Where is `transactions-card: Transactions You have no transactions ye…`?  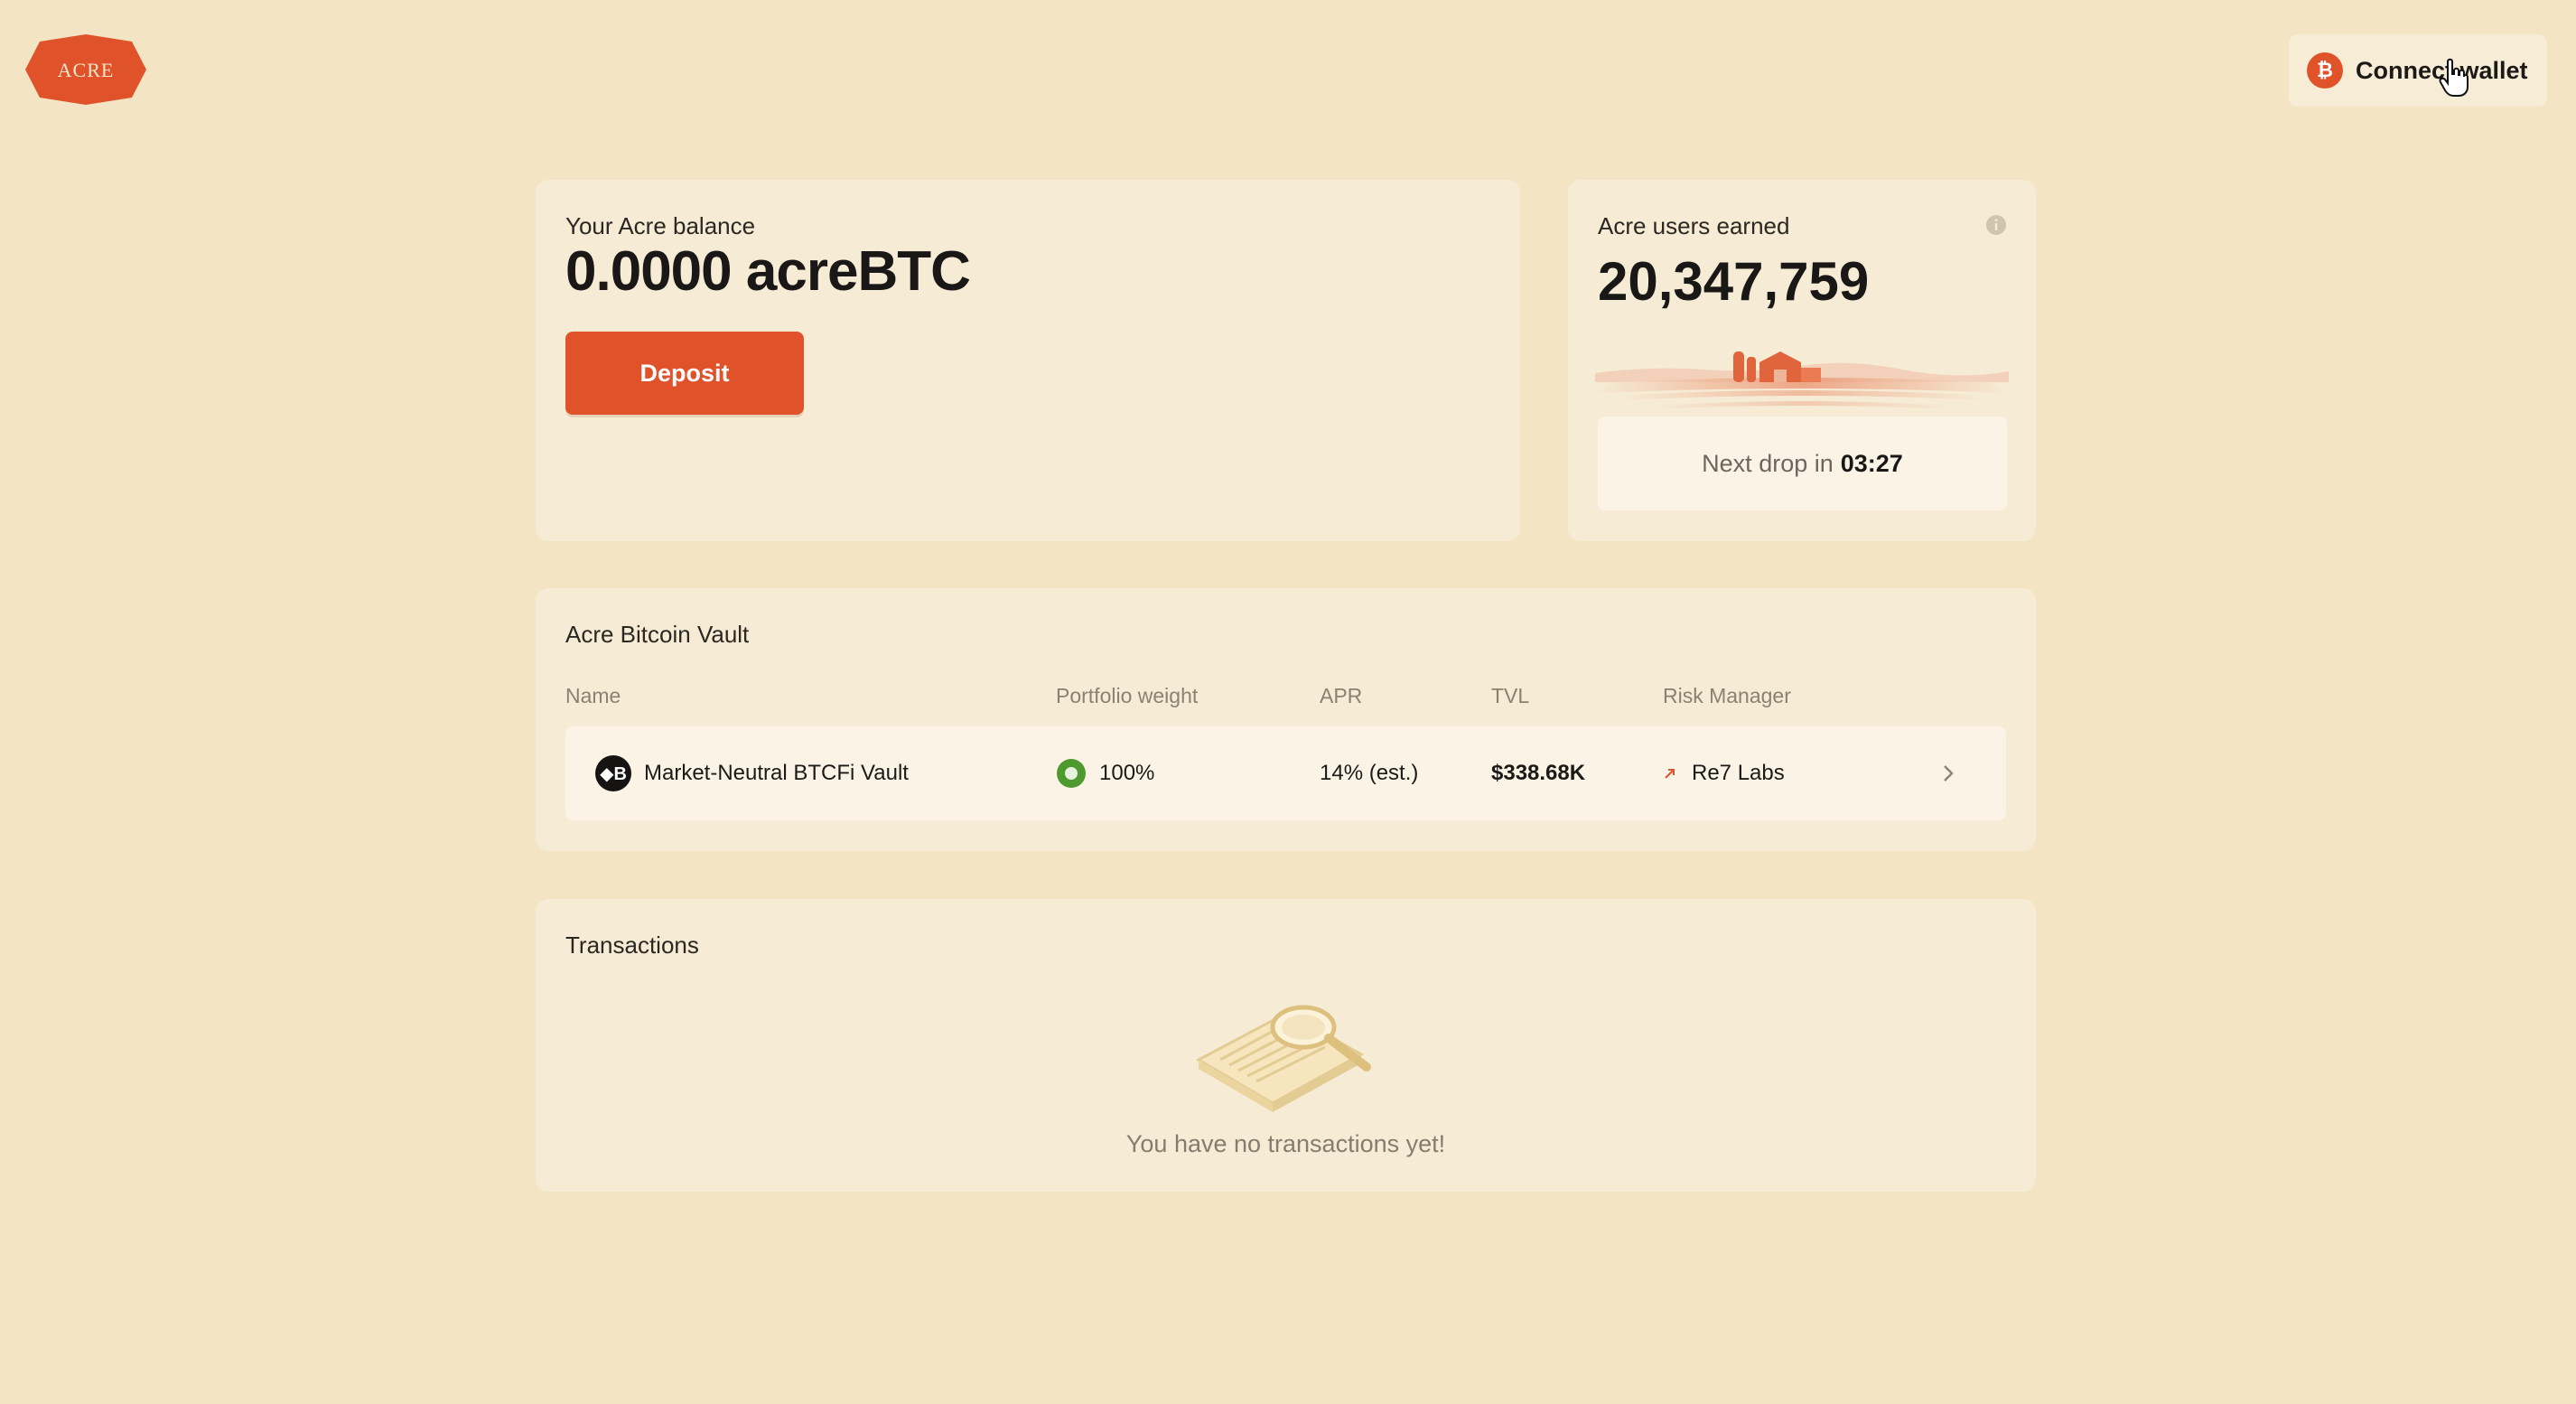
transactions-card: Transactions You have no transactions ye… is located at coordinates (1286, 1045).